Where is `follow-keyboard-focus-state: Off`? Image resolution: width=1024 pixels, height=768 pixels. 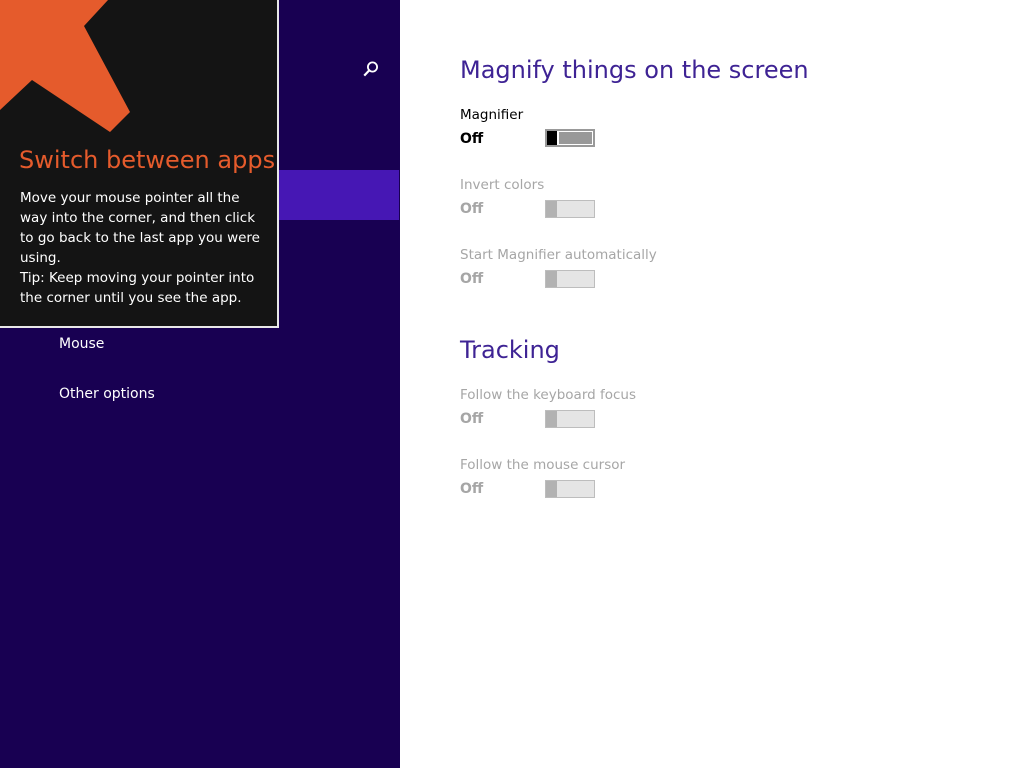 follow-keyboard-focus-state: Off is located at coordinates (472, 419).